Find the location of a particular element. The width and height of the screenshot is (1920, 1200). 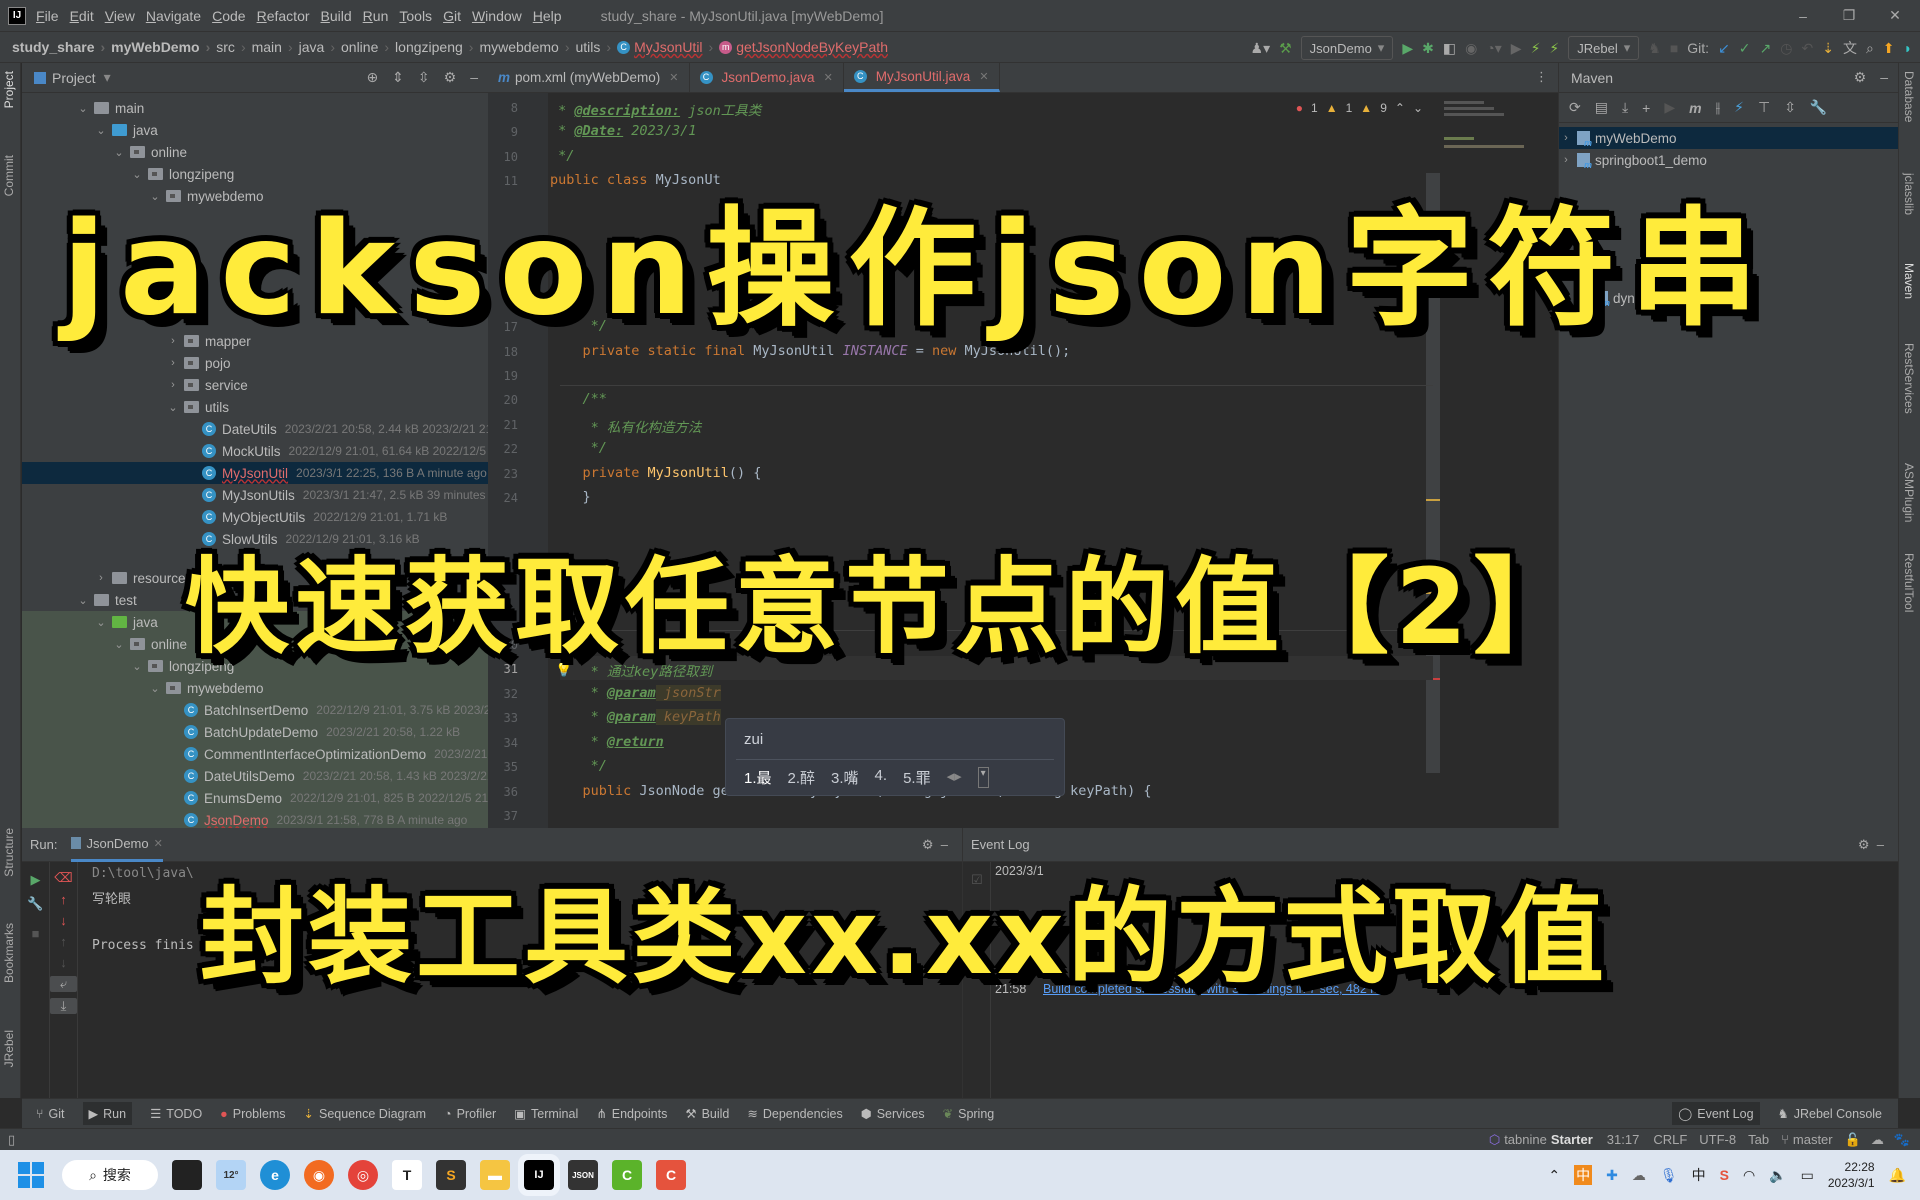

run-icon: ▶ is located at coordinates (1407, 48).